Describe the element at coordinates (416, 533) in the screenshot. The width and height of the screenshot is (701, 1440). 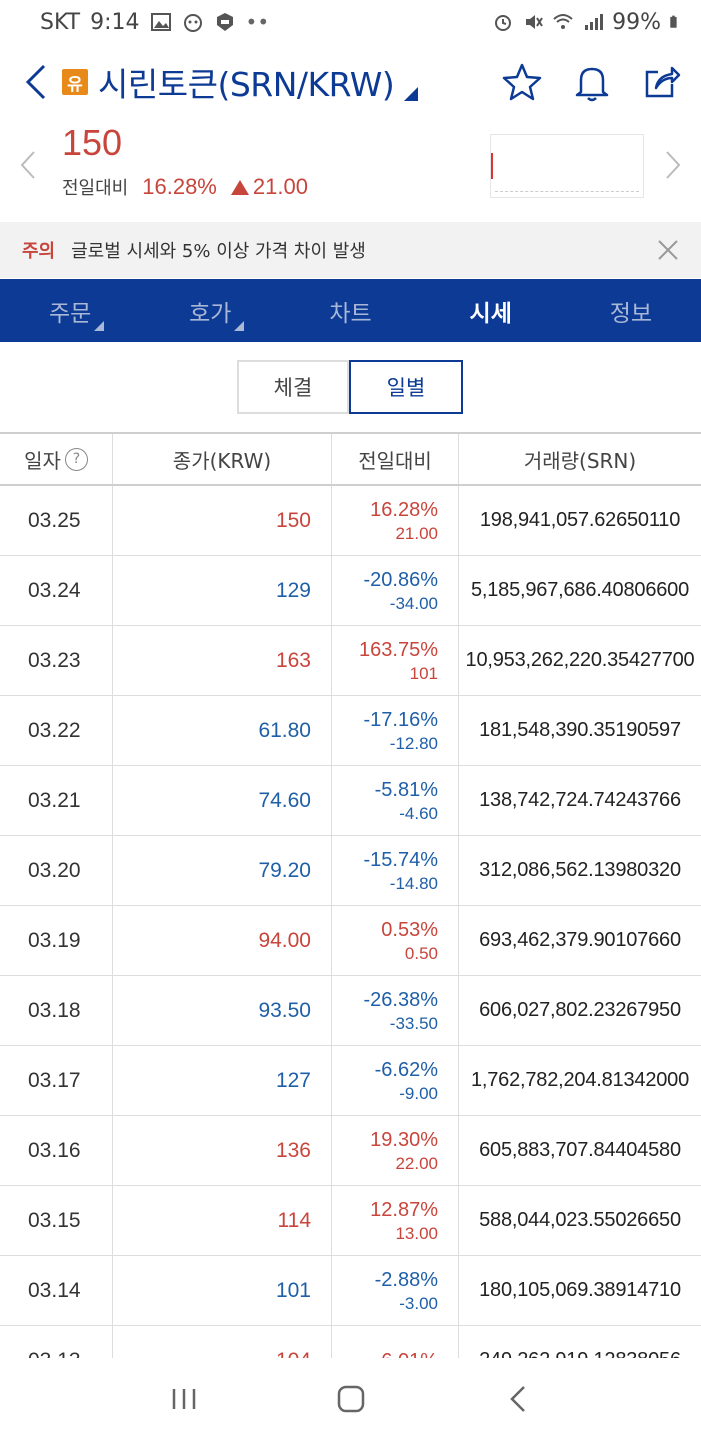
I see `row-change-amount: 21.00` at that location.